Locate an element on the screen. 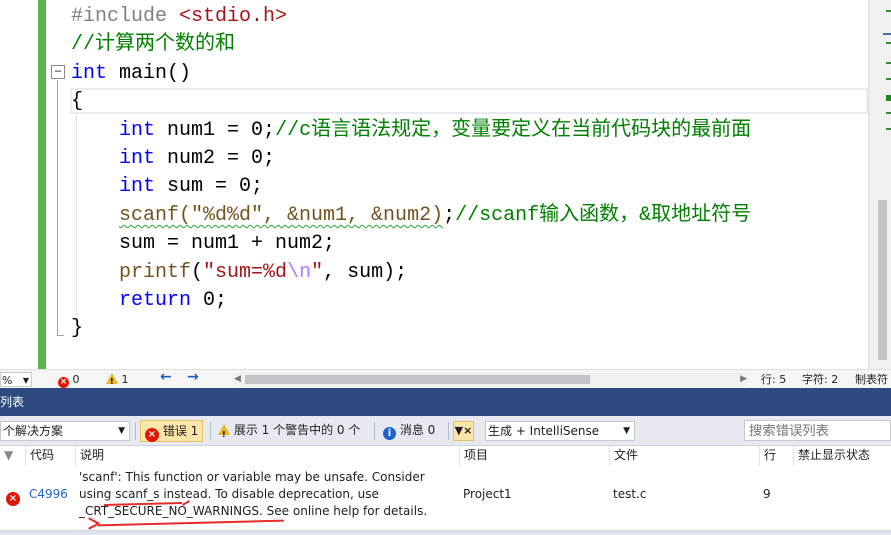  code-line: return 0; is located at coordinates (149, 301).